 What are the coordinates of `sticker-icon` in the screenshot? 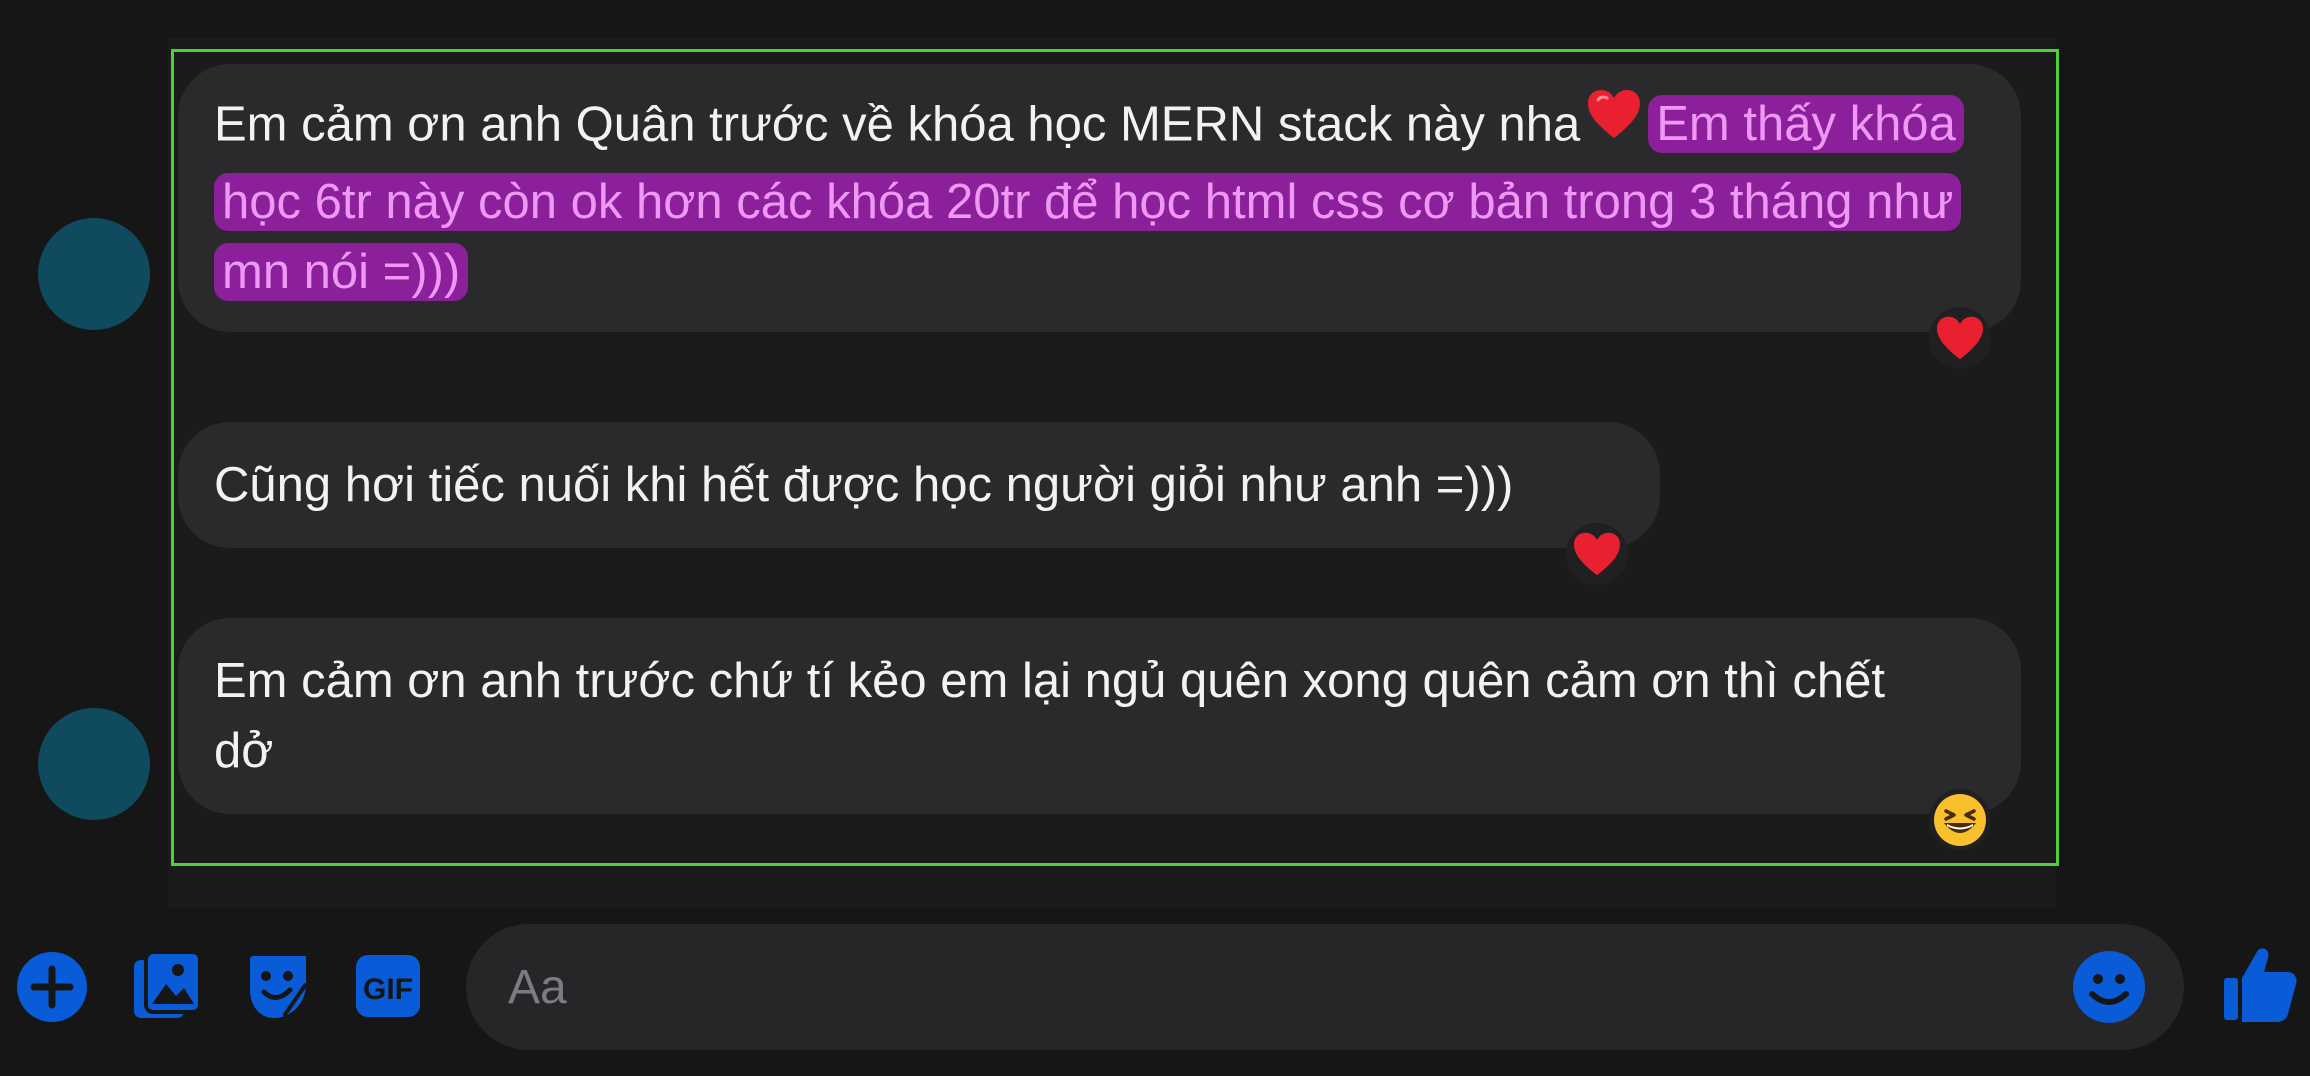 It's located at (279, 988).